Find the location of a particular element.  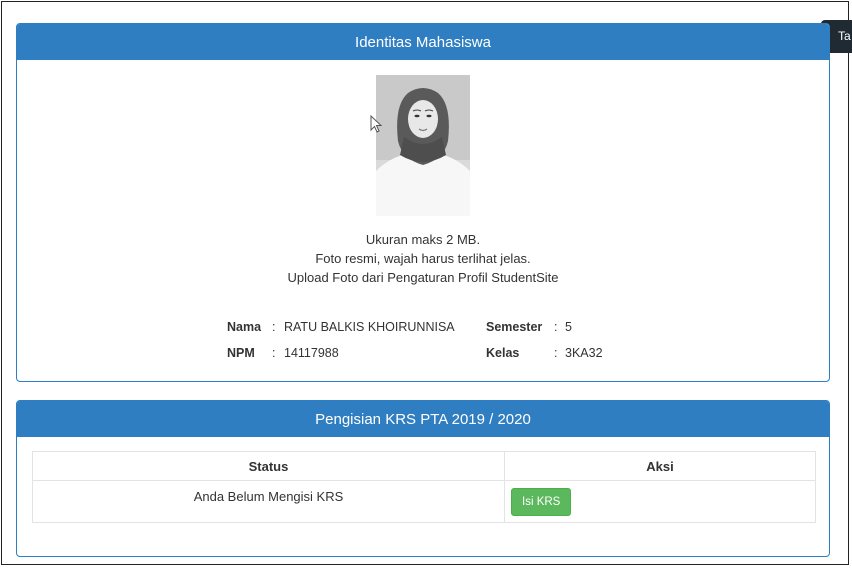

photo-note-official: Foto resmi, wajah harus terlihat jelas. is located at coordinates (423, 258).